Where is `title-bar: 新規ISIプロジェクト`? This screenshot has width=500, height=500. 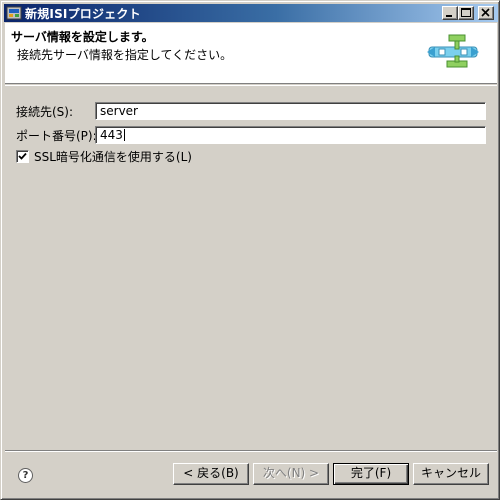
title-bar: 新規ISIプロジェクト is located at coordinates (251, 13).